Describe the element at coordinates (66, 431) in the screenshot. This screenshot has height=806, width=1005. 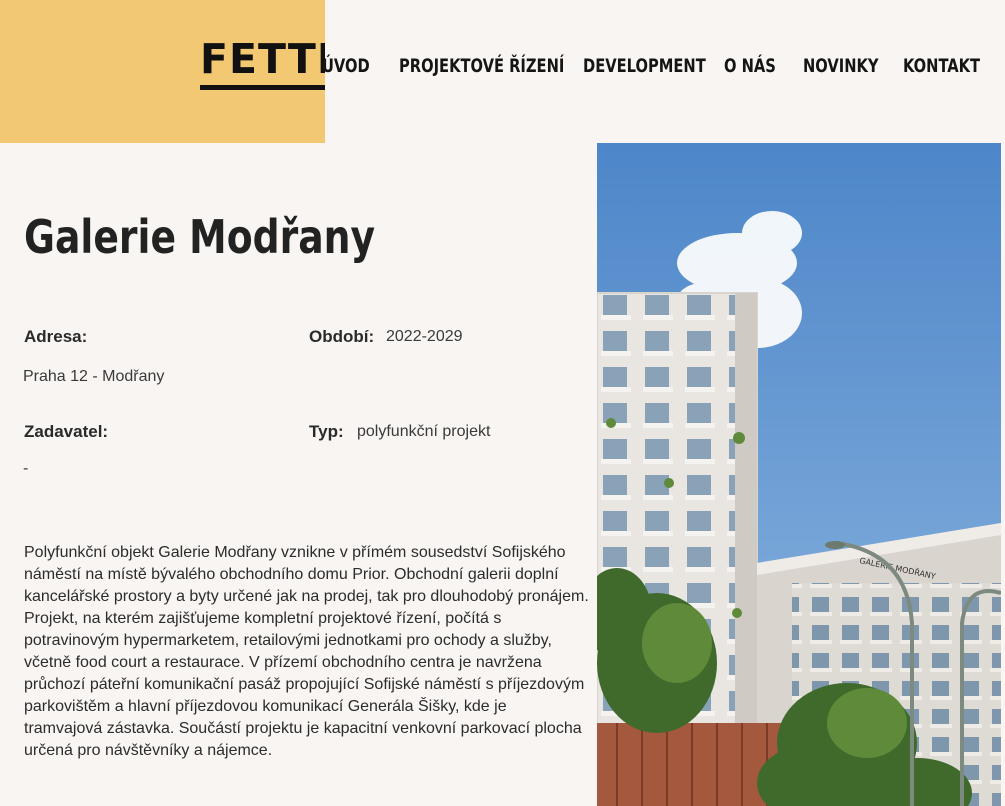
I see `client-label: Zadavatel:` at that location.